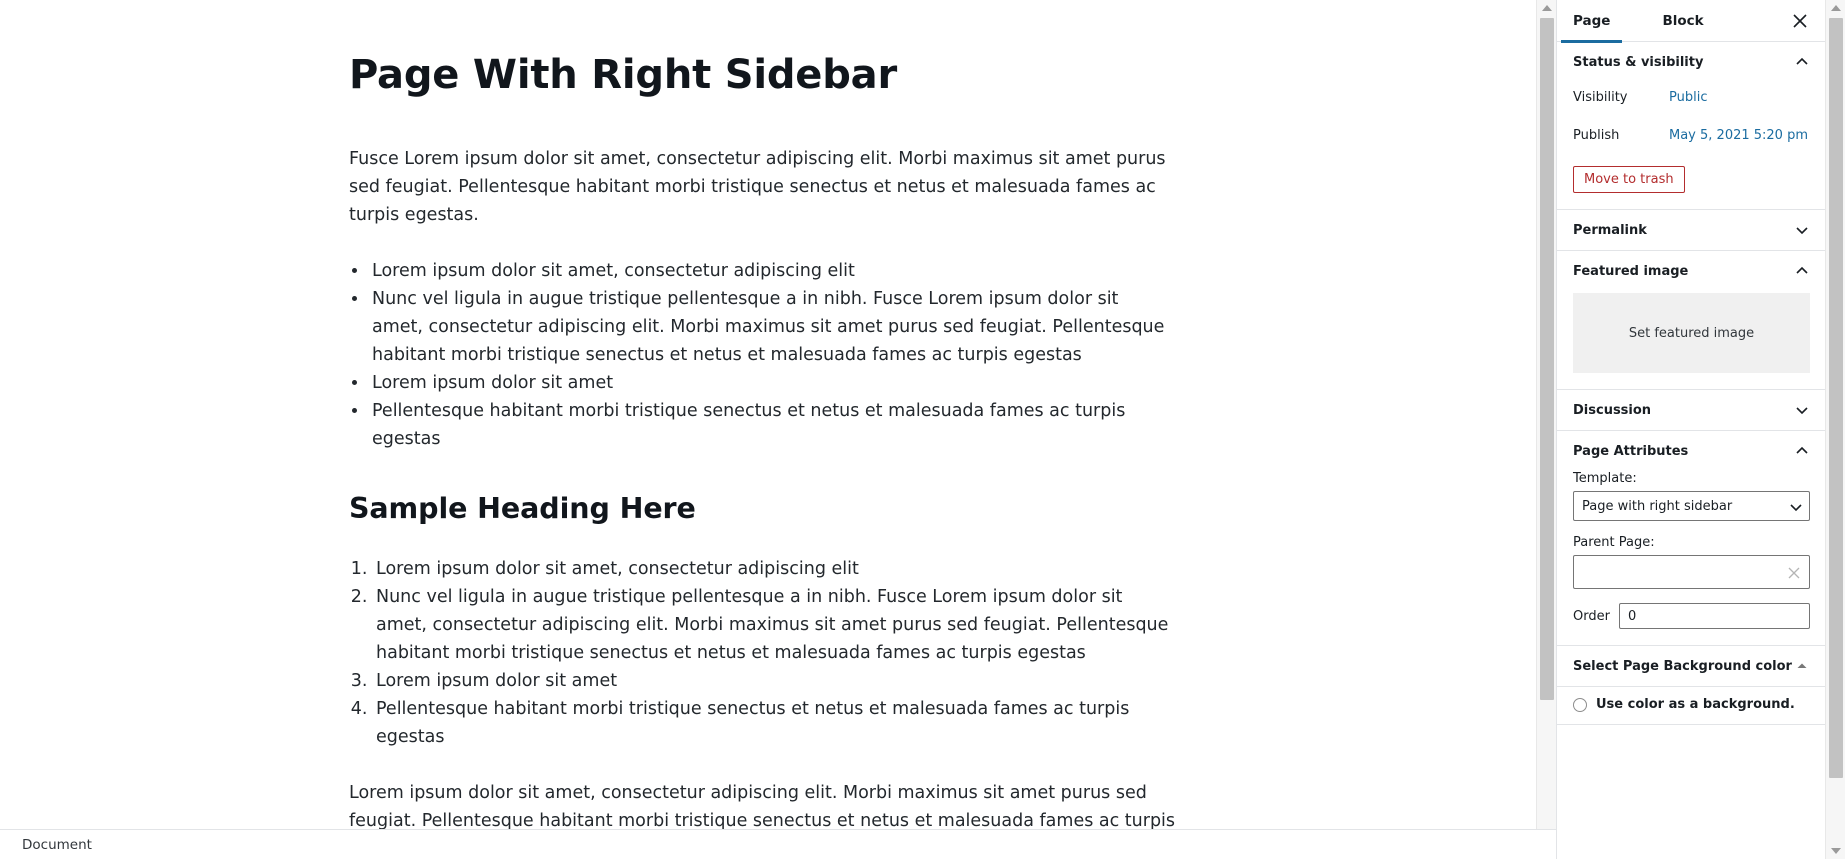 This screenshot has width=1845, height=859. I want to click on panel-featured-image-body: Set featured image, so click(1691, 341).